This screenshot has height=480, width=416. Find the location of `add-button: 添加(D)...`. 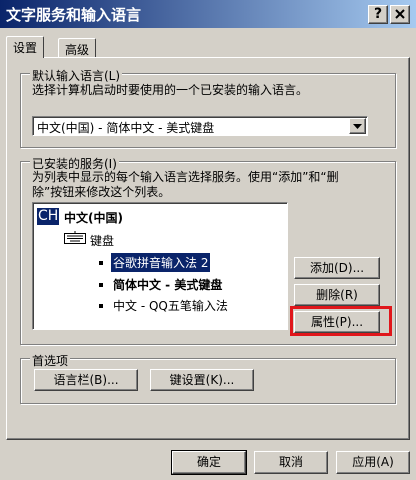

add-button: 添加(D)... is located at coordinates (337, 268).